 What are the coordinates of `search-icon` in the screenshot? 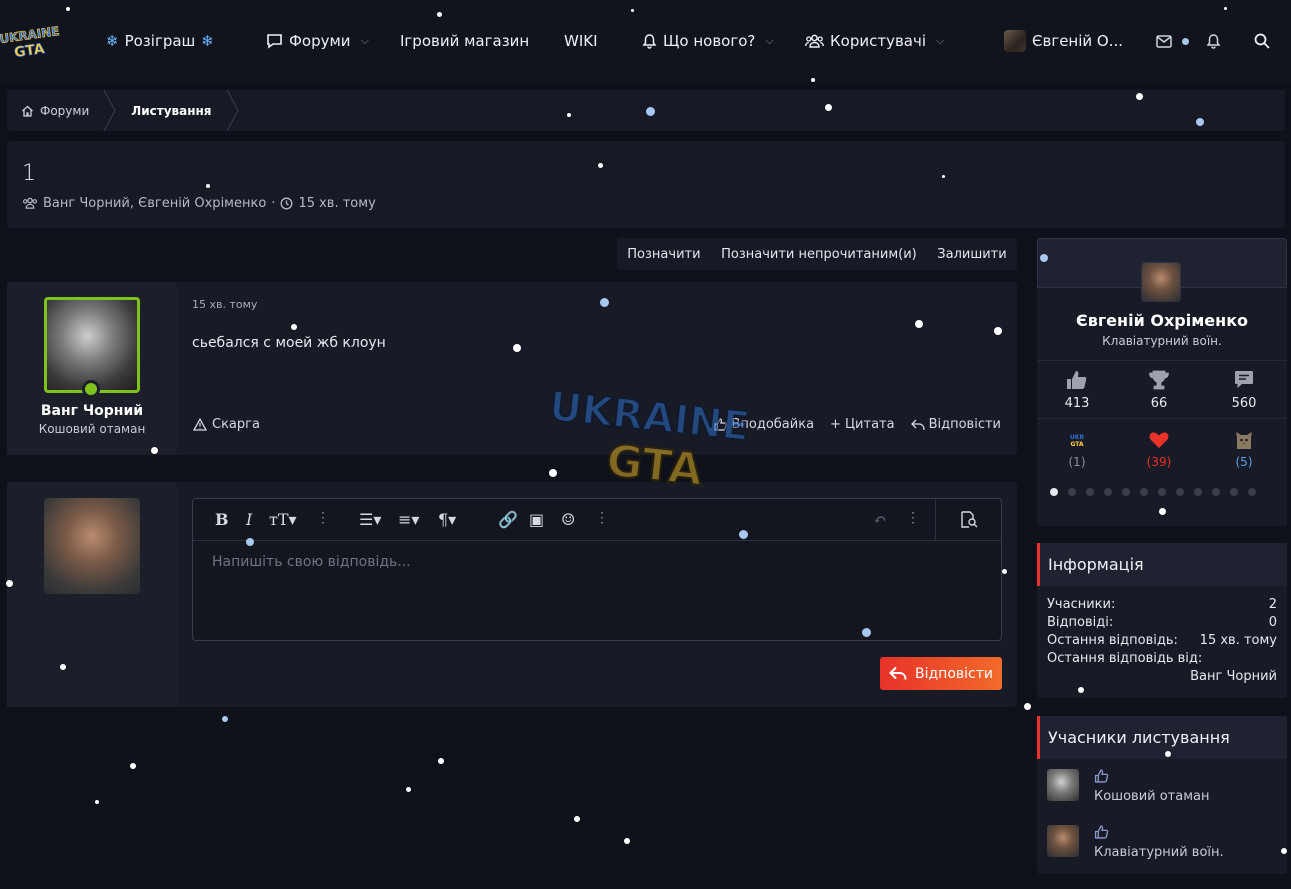 It's located at (1262, 41).